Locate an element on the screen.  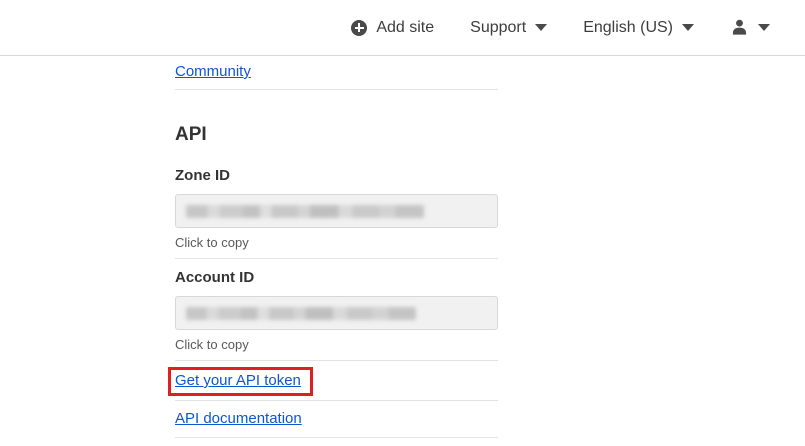
api-section-heading: API is located at coordinates (191, 134).